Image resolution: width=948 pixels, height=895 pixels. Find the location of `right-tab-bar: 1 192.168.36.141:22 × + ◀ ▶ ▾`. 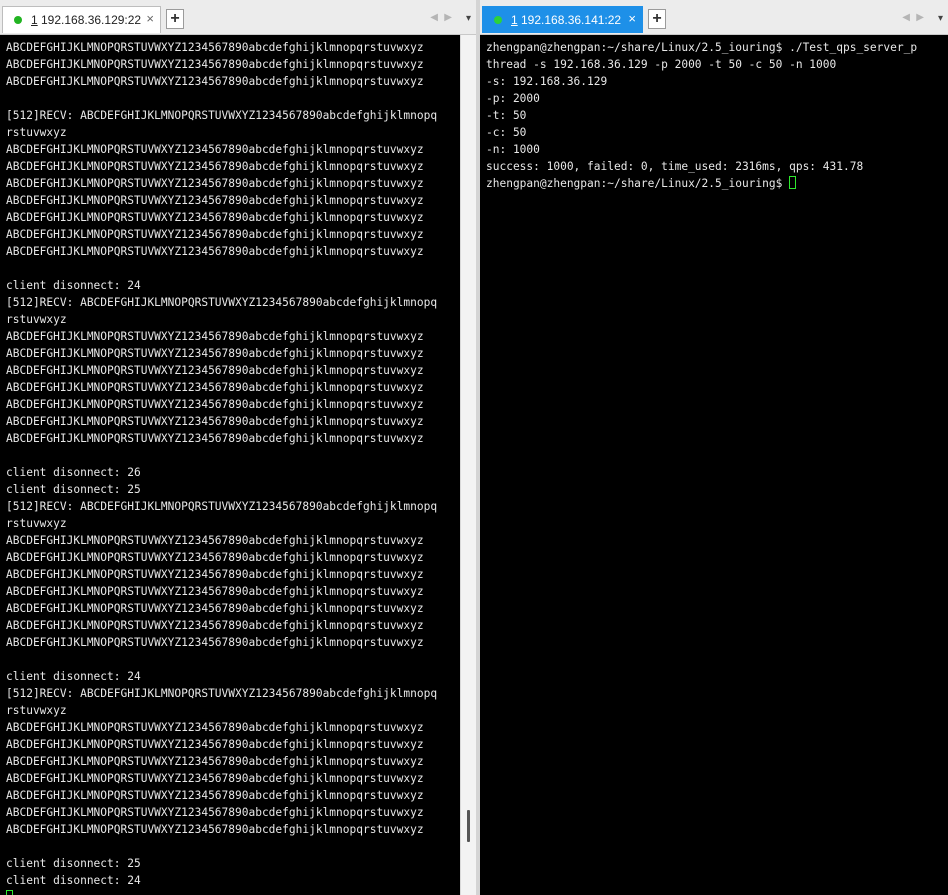

right-tab-bar: 1 192.168.36.141:22 × + ◀ ▶ ▾ is located at coordinates (714, 17).